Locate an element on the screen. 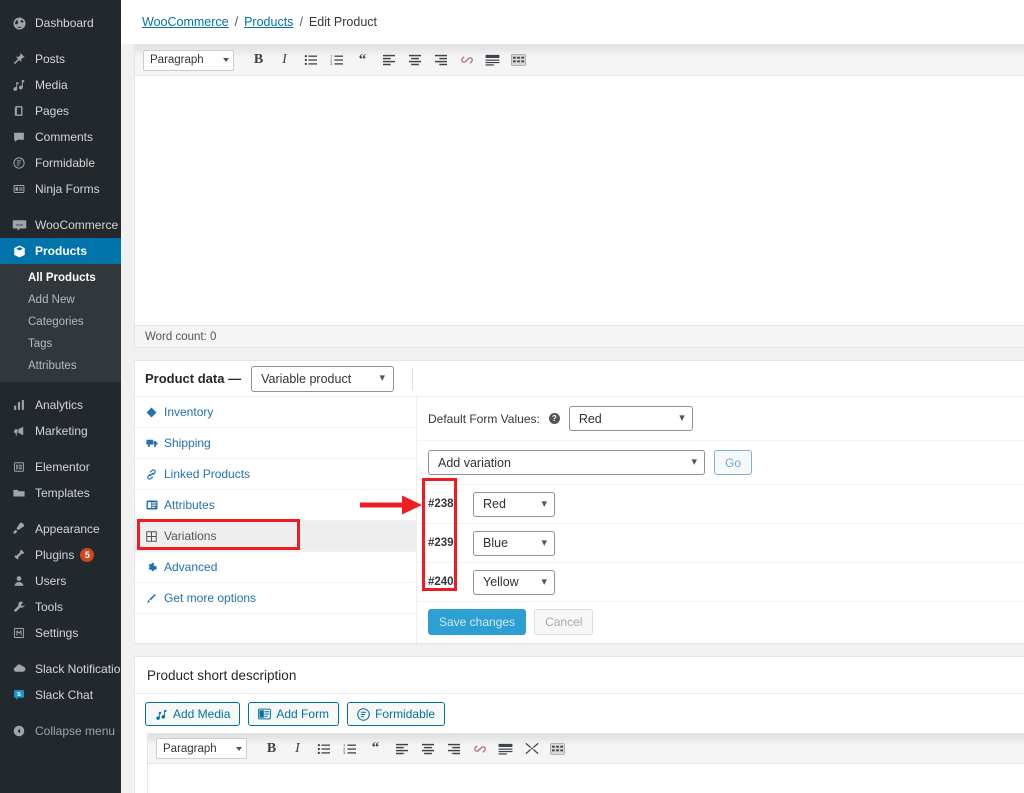 The width and height of the screenshot is (1024, 793). tab-advanced: Advanced is located at coordinates (275, 567).